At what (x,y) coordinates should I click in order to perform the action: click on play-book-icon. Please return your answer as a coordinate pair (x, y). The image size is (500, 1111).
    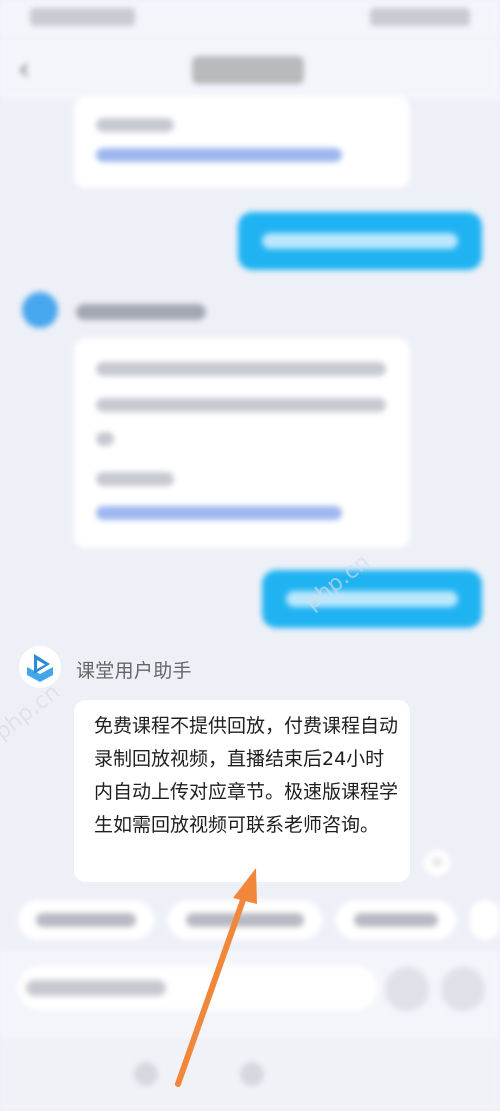
    Looking at the image, I should click on (40, 667).